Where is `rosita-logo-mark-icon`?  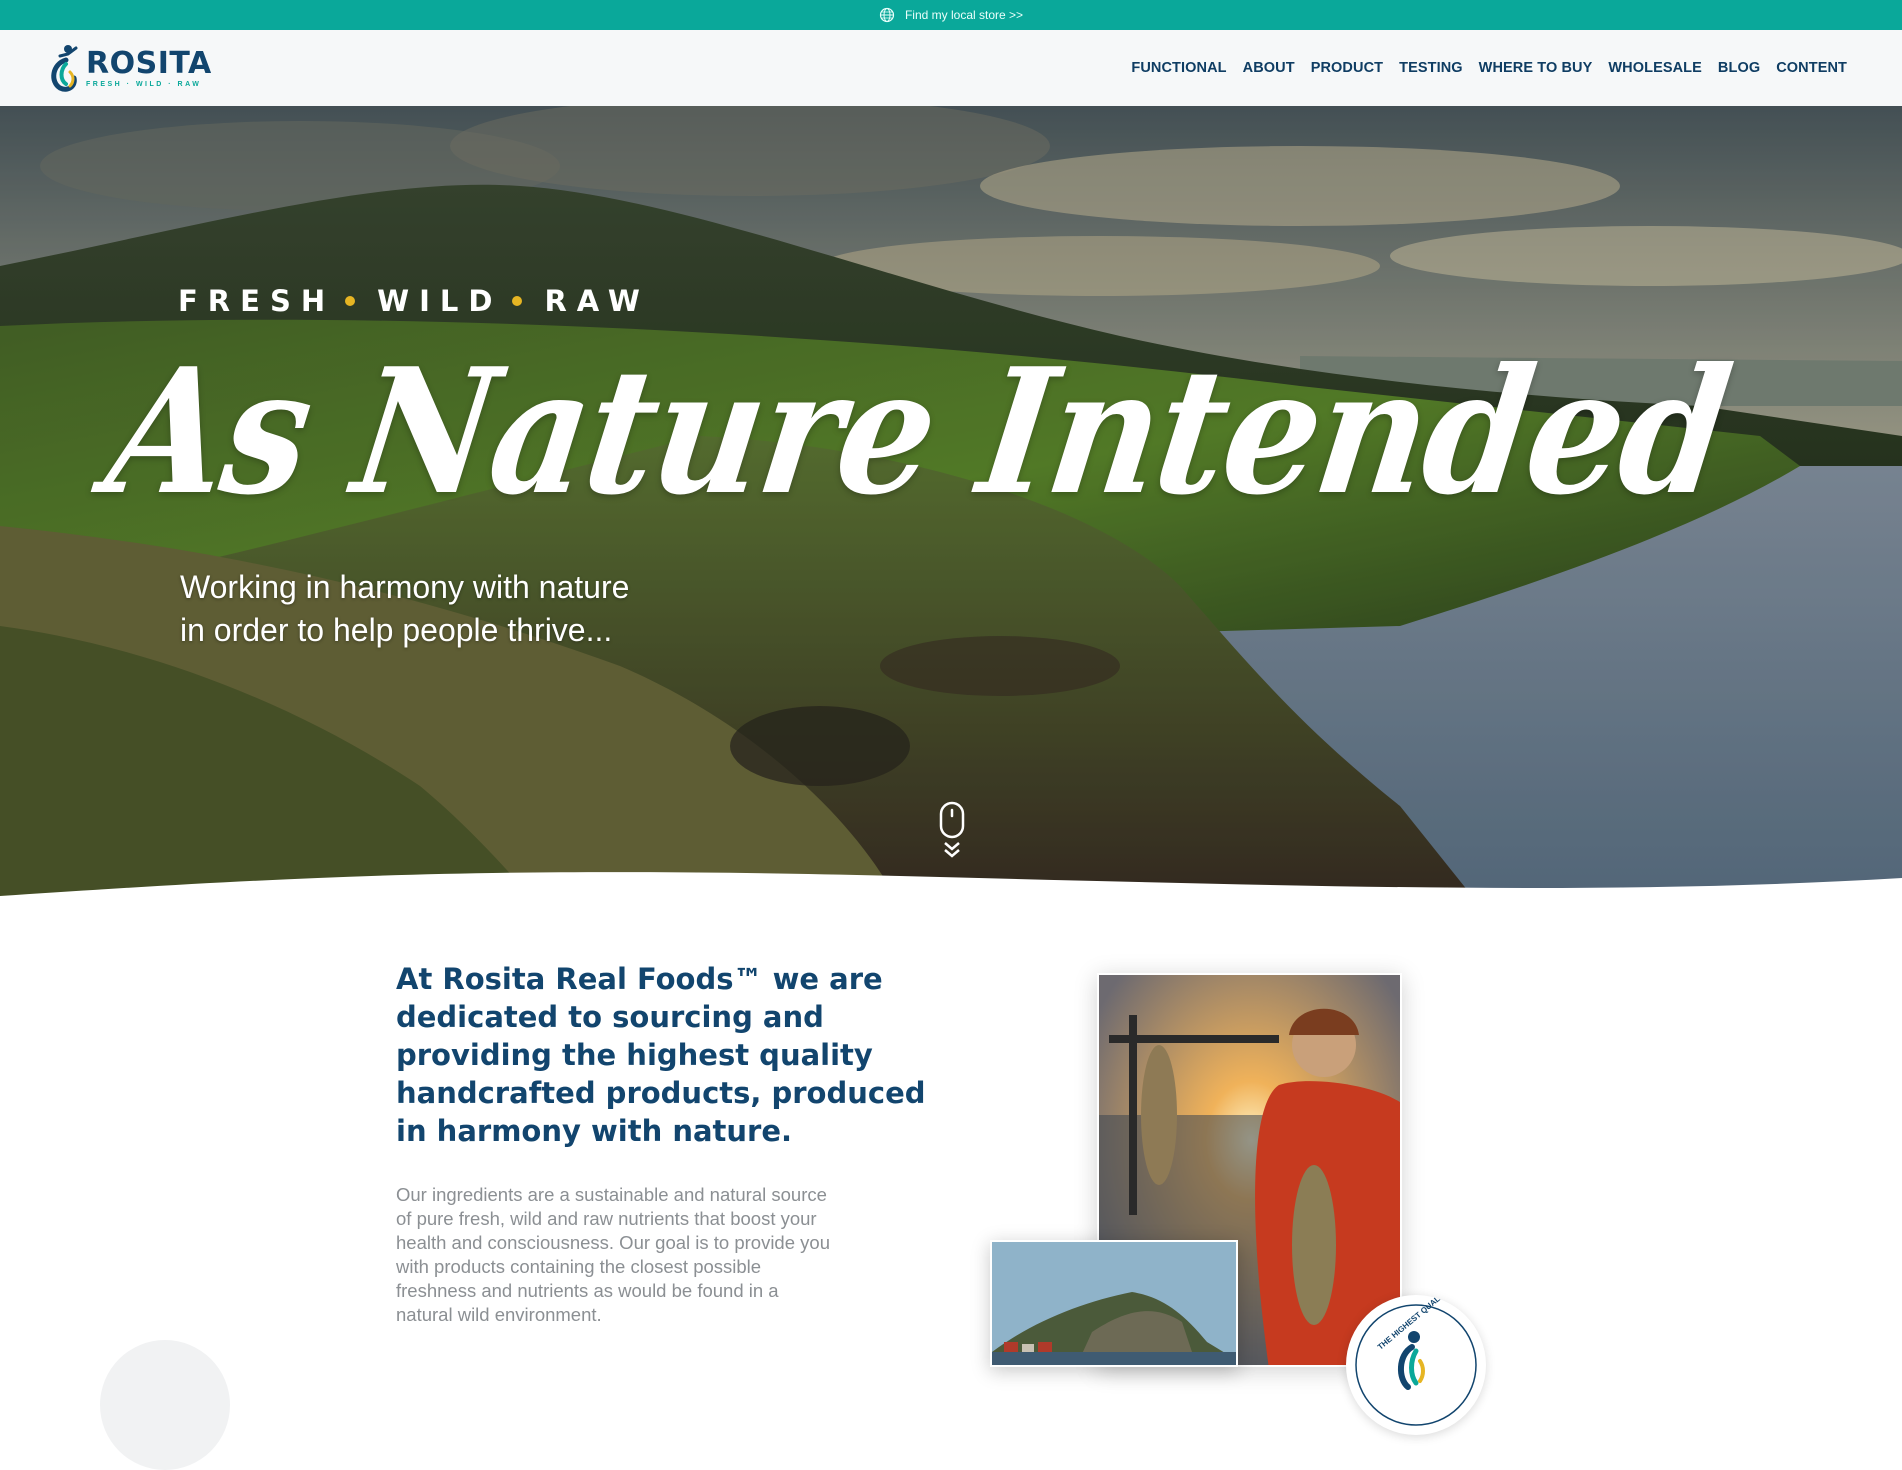
rosita-logo-mark-icon is located at coordinates (64, 68).